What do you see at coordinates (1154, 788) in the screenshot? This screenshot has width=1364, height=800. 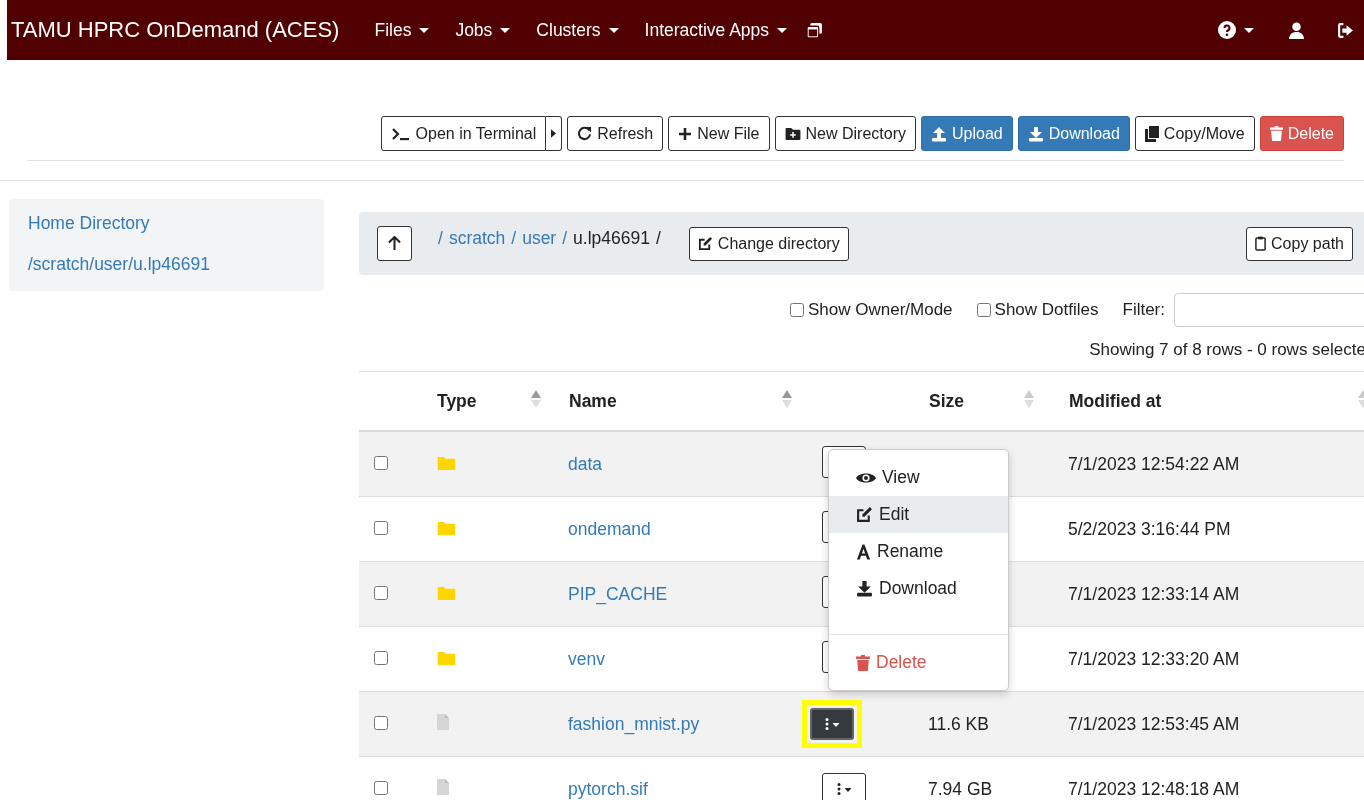 I see `table-cell: 7/1/2023 12:48:18 AM` at bounding box center [1154, 788].